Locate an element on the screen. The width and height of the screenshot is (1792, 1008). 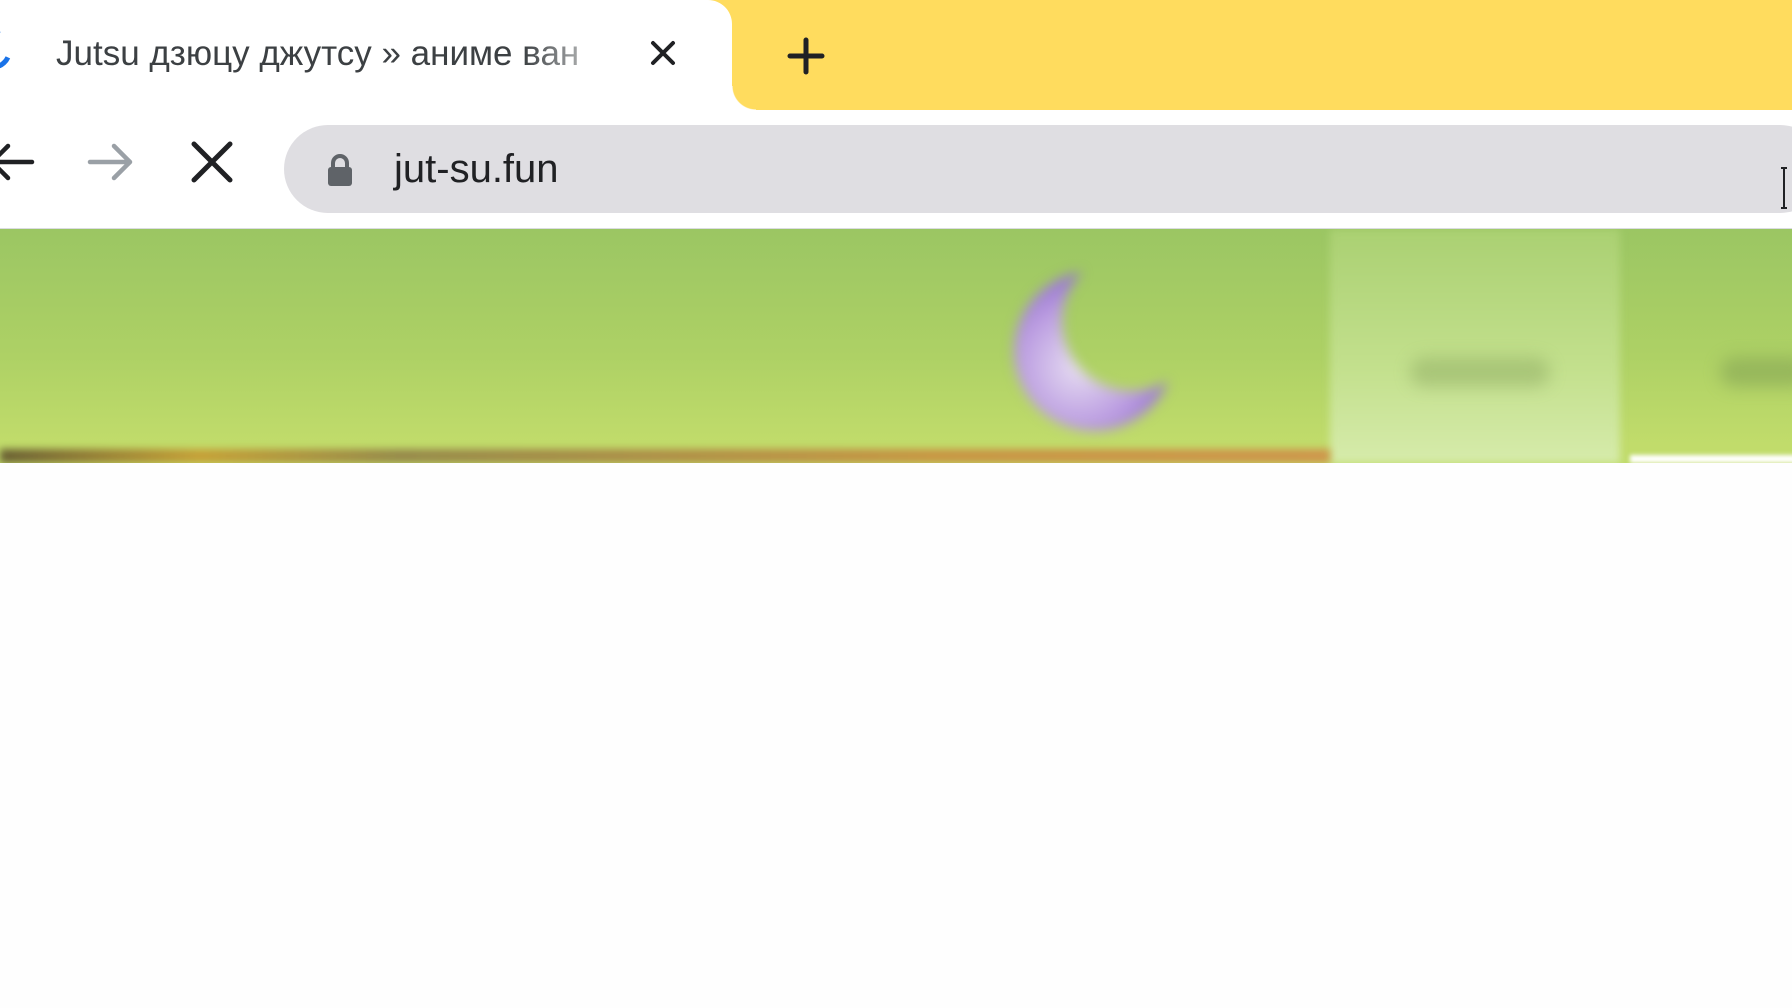
banner-bottom-border is located at coordinates (665, 456).